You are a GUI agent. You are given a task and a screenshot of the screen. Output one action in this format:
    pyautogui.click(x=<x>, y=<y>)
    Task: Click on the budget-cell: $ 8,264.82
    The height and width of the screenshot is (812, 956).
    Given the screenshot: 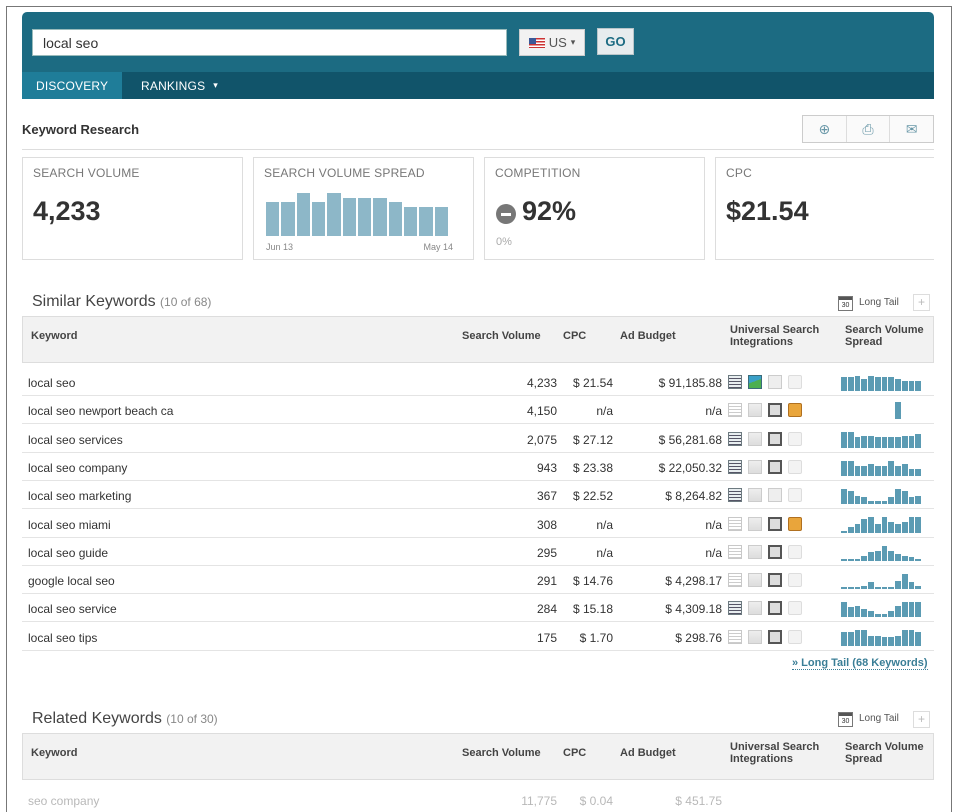 What is the action you would take?
    pyautogui.click(x=693, y=496)
    